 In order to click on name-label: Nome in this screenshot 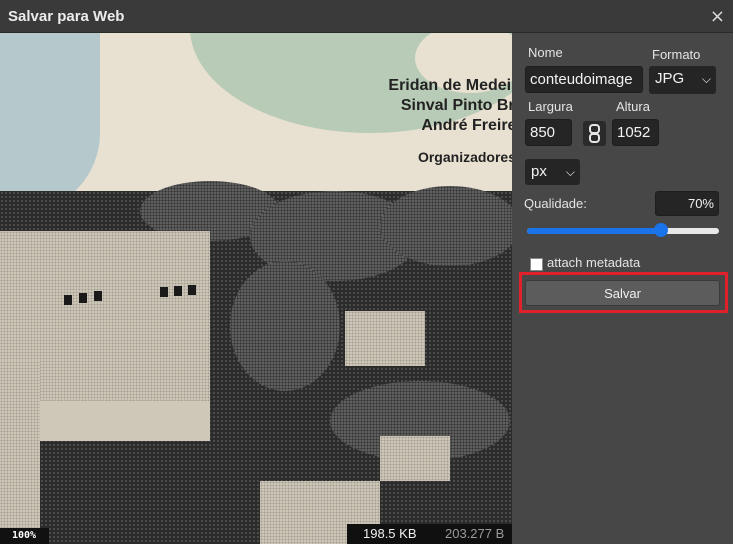, I will do `click(545, 52)`.